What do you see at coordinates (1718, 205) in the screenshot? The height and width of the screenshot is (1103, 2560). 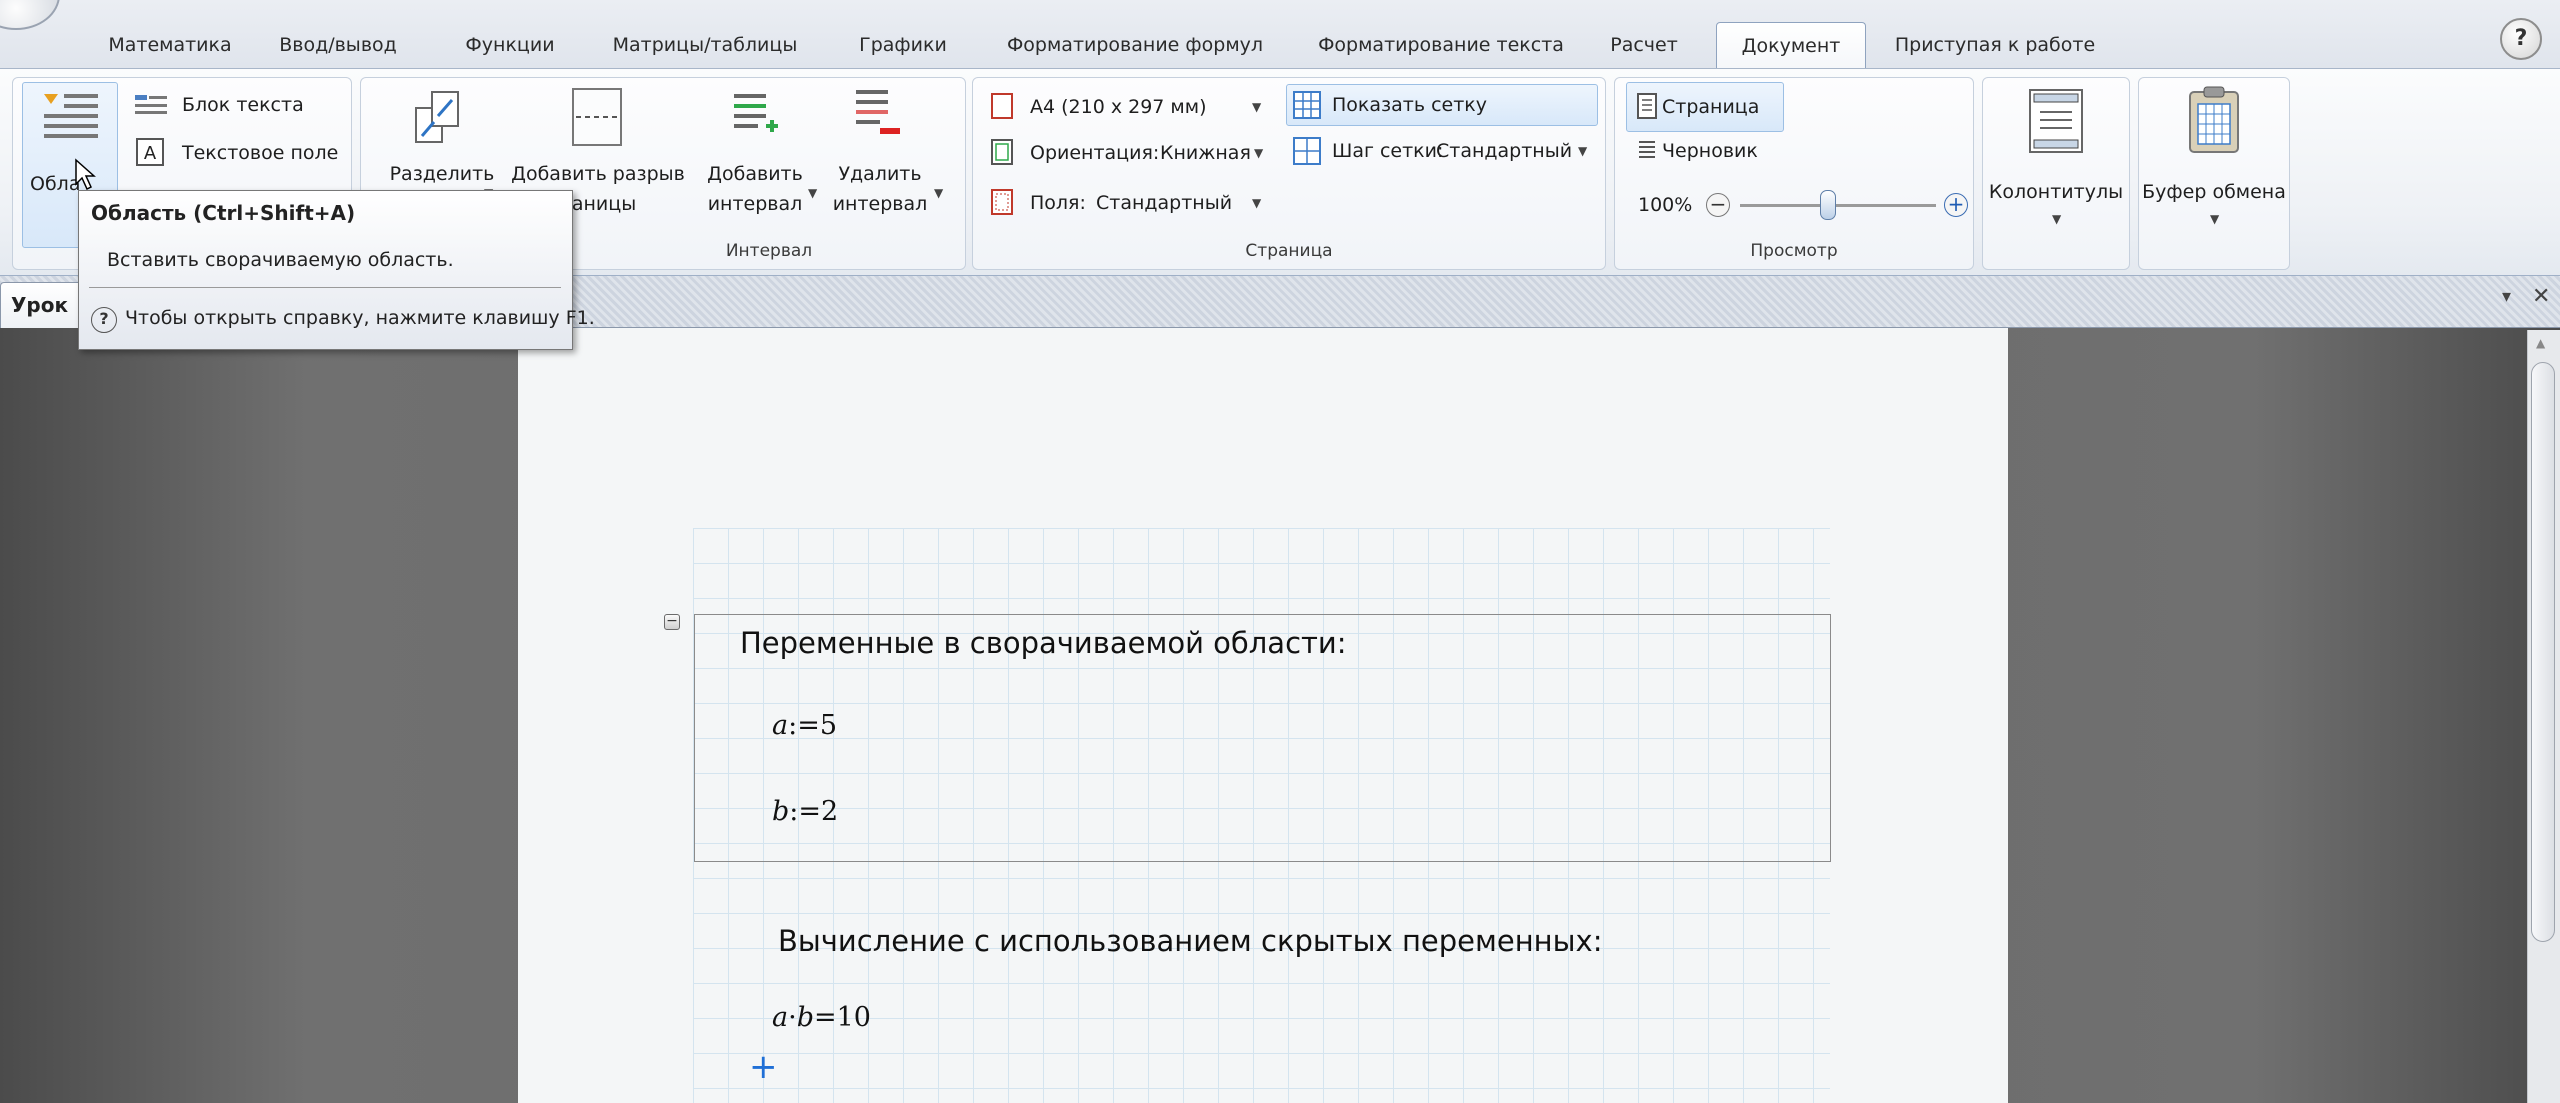 I see `zoom-out-button: −` at bounding box center [1718, 205].